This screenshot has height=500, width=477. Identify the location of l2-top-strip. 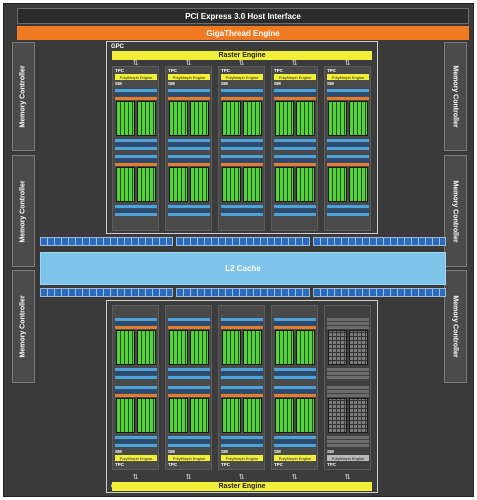
(243, 241).